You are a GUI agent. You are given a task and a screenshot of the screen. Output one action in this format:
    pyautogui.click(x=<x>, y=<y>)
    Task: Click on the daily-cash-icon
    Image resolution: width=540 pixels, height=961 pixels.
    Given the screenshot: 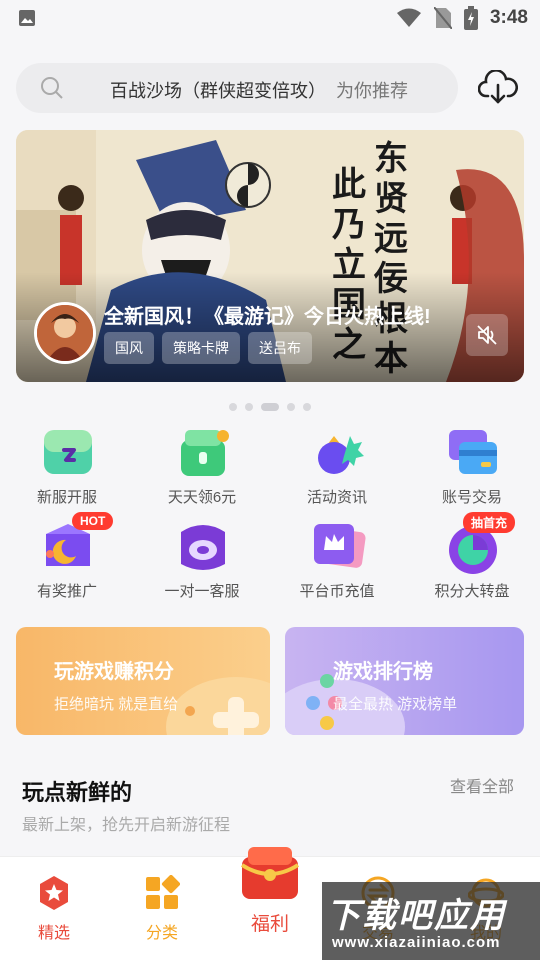 What is the action you would take?
    pyautogui.click(x=205, y=453)
    